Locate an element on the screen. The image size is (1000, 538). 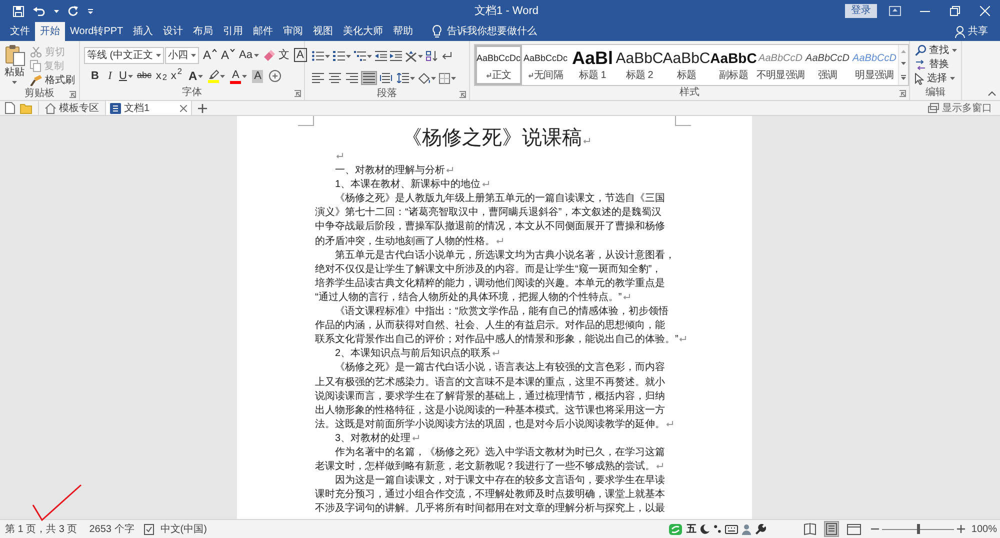
eraser-icon is located at coordinates (268, 55).